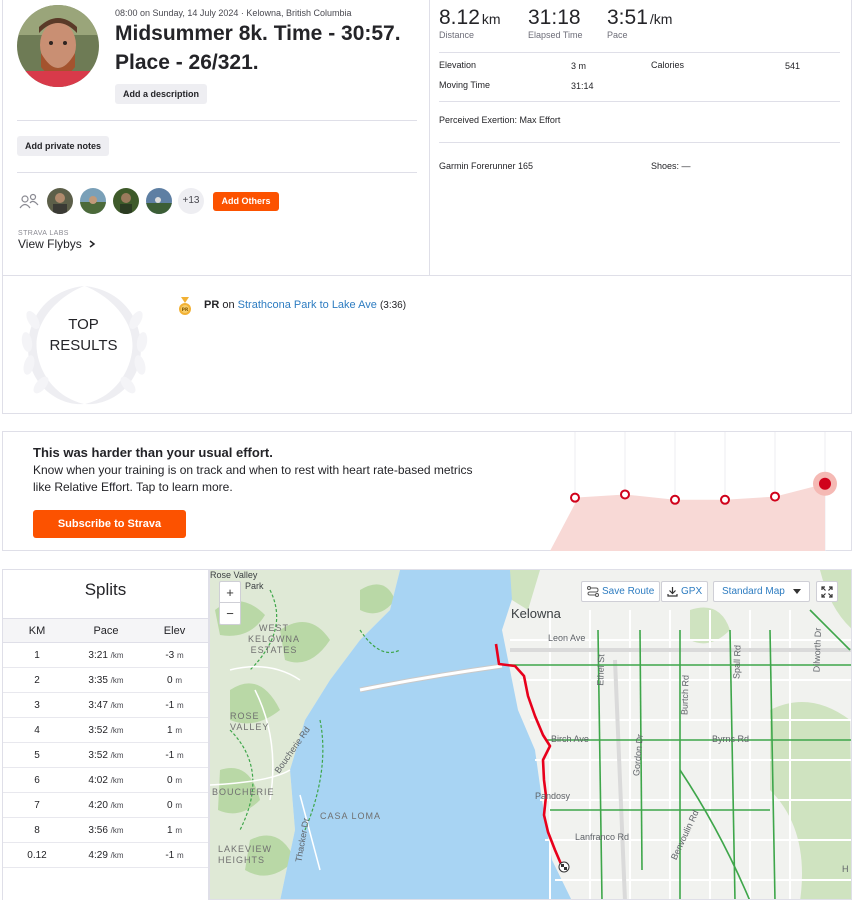 The height and width of the screenshot is (900, 857). I want to click on split-km: 2, so click(37, 680).